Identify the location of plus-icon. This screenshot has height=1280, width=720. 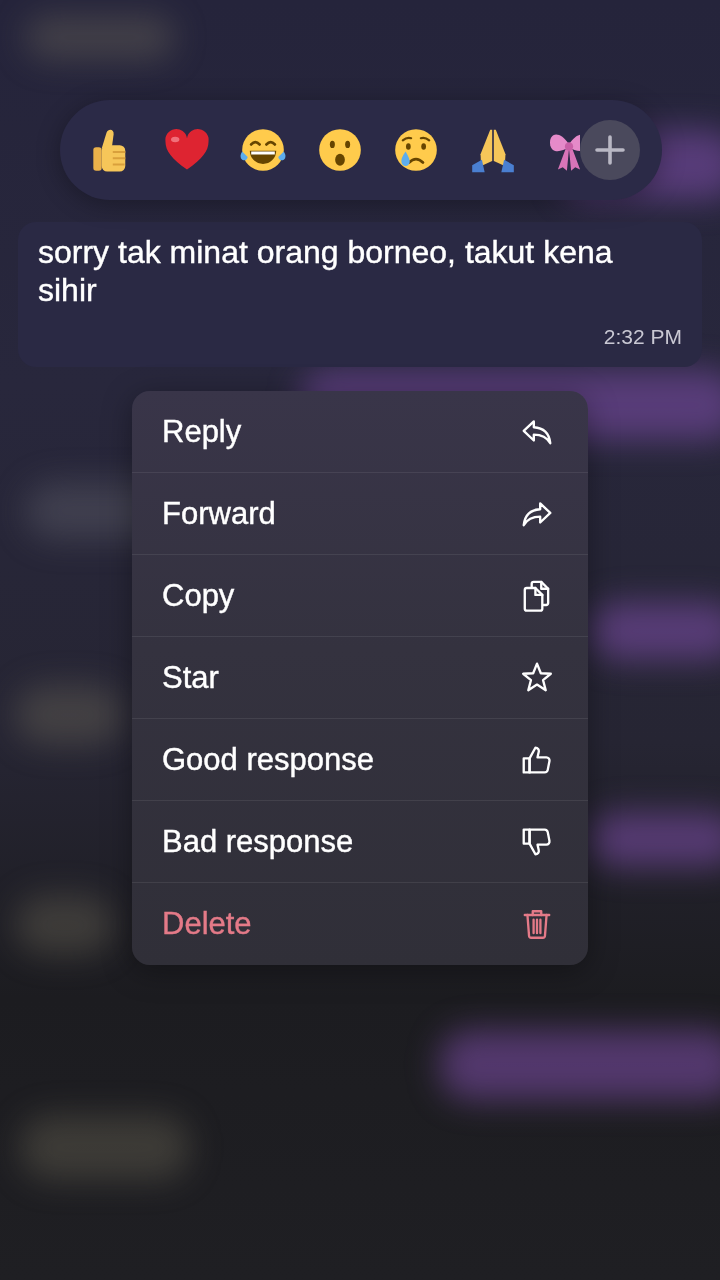
(610, 150).